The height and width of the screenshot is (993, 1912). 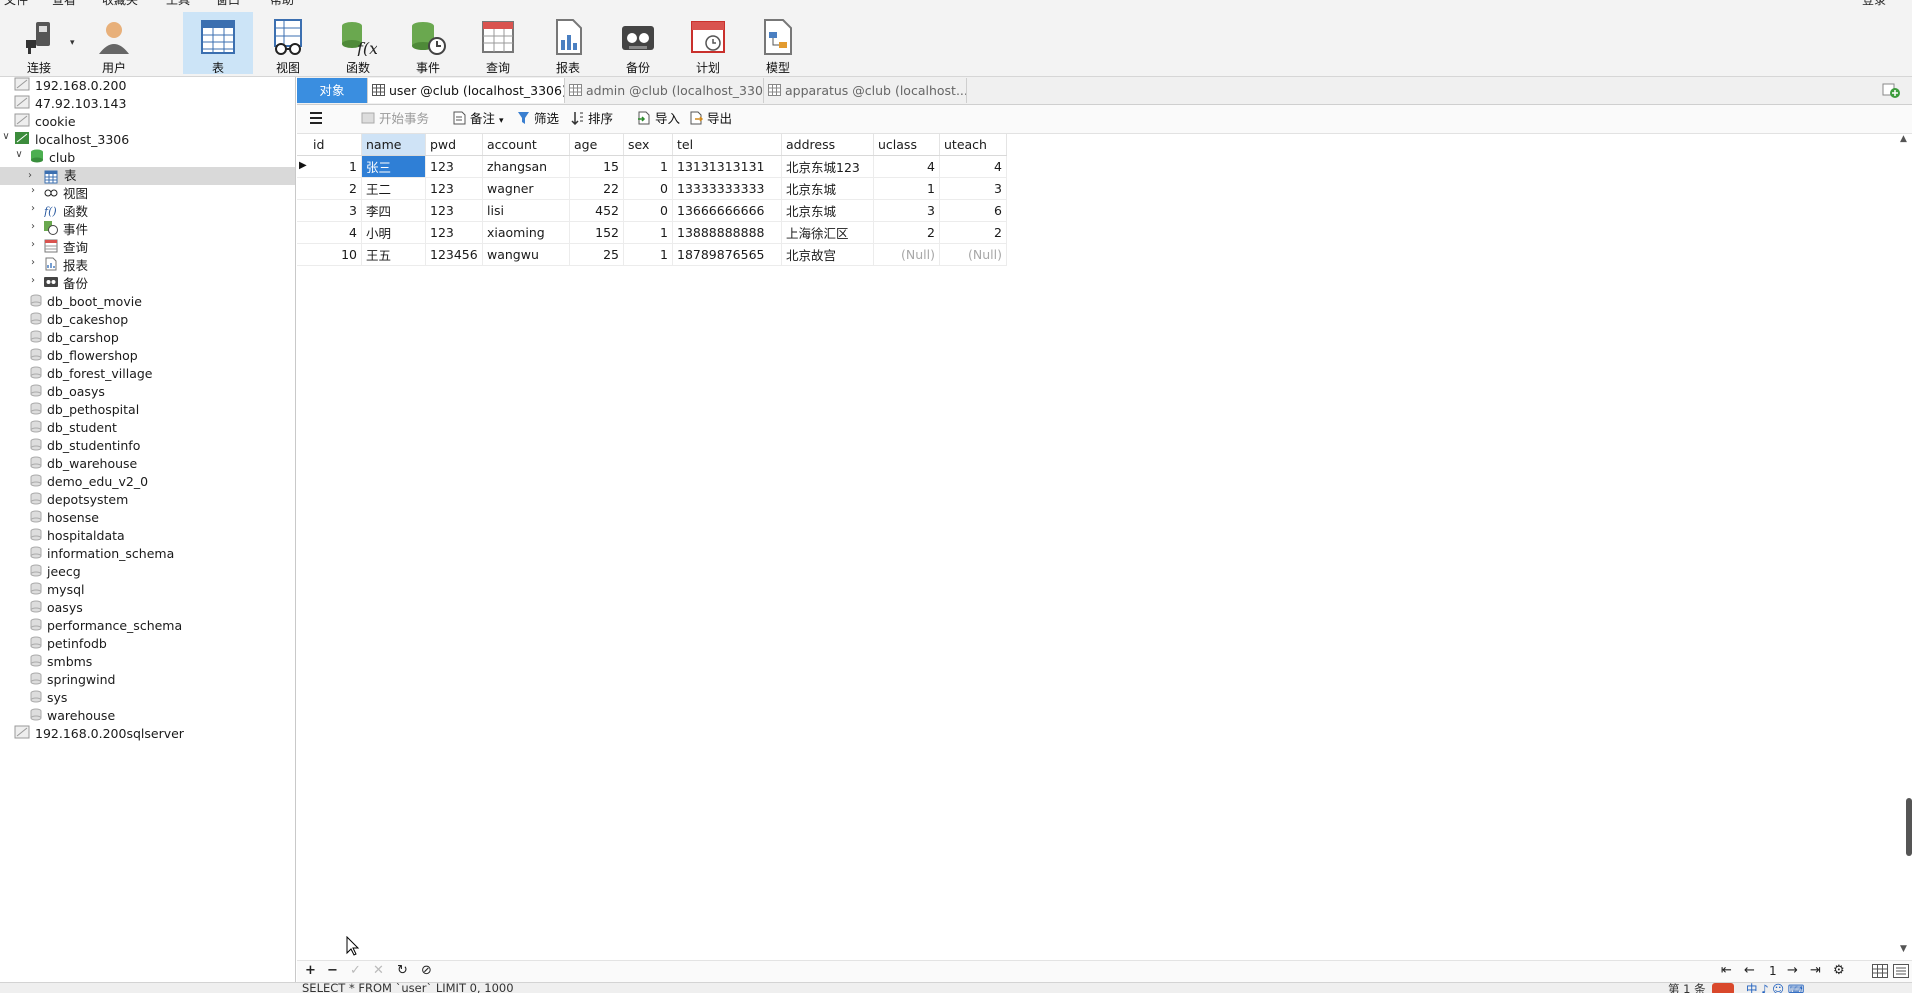 I want to click on cell-uclass: 3, so click(x=906, y=210).